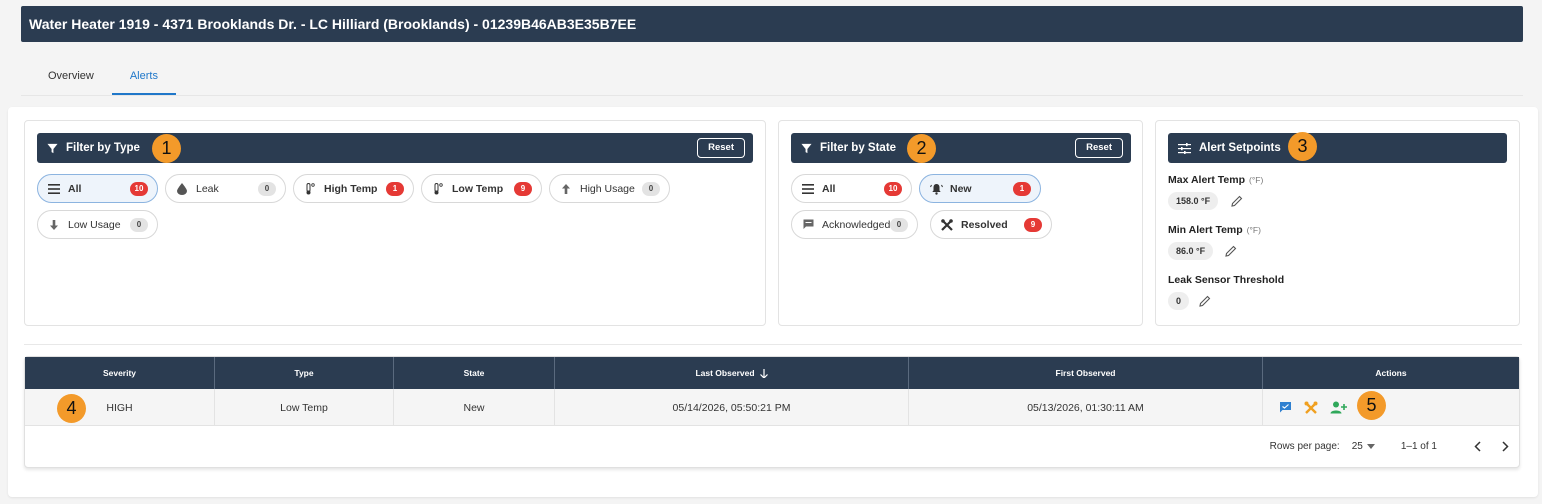  I want to click on chip-label: Acknowledged, so click(856, 224).